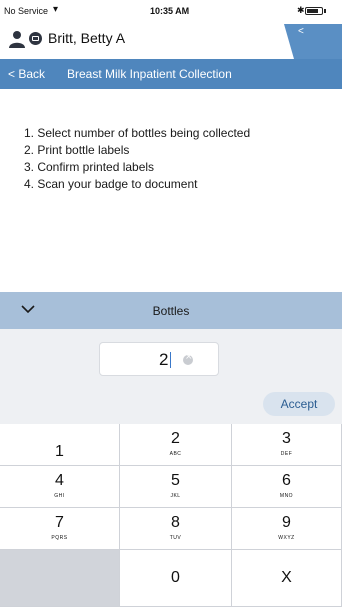 This screenshot has height=607, width=342. I want to click on key-7: 7 PQRS, so click(60, 529).